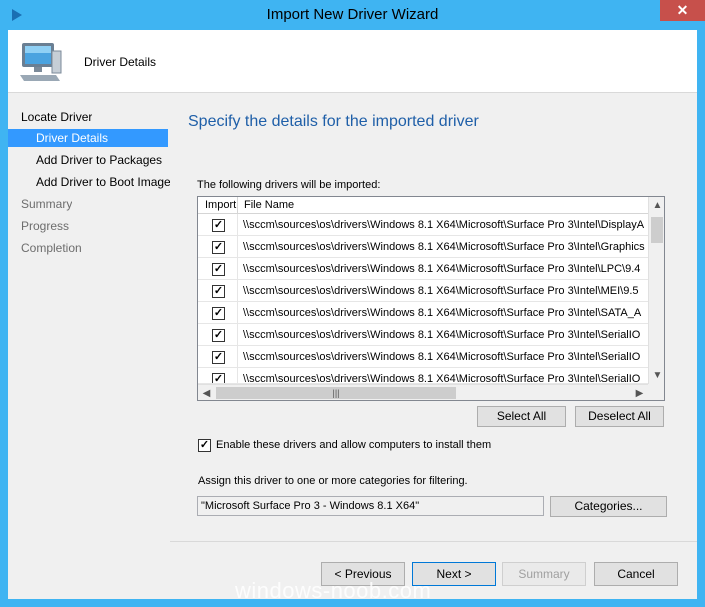 Image resolution: width=705 pixels, height=607 pixels. Describe the element at coordinates (57, 117) in the screenshot. I see `step-locate-driver: Locate Driver` at that location.